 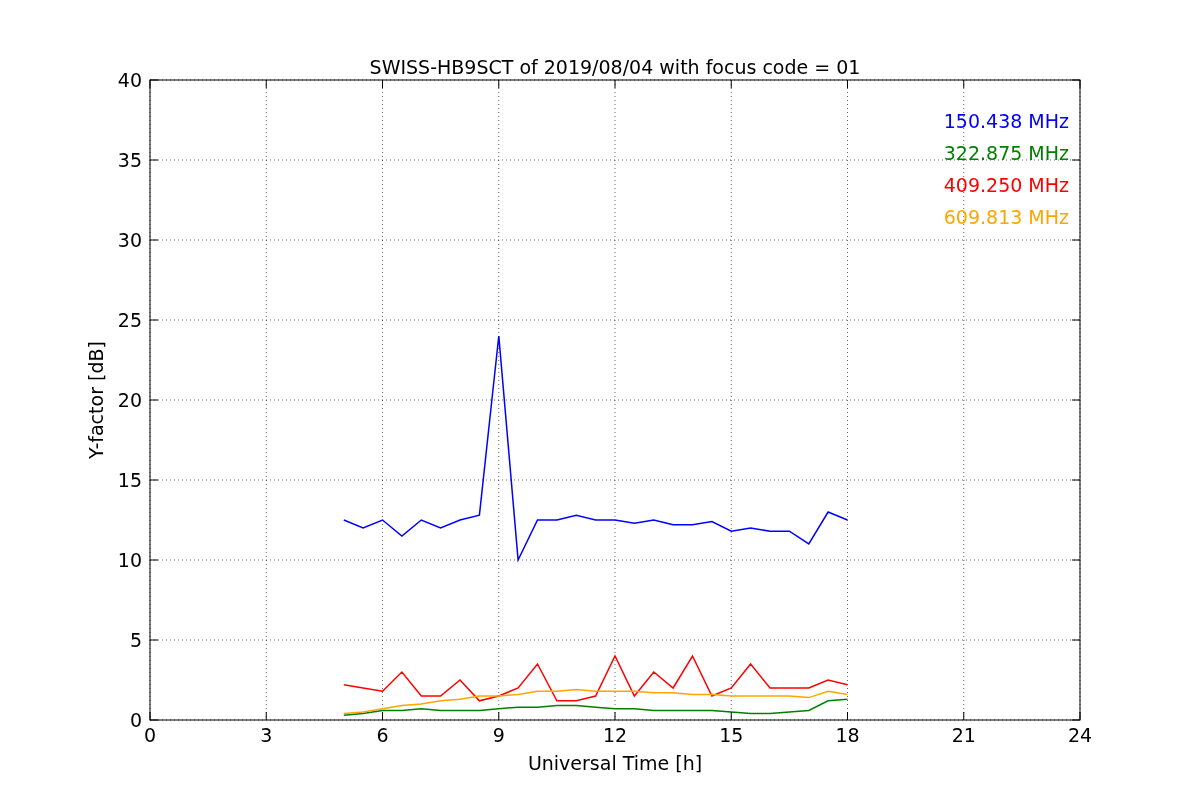 What do you see at coordinates (731, 735) in the screenshot?
I see `x-tick-label: 15` at bounding box center [731, 735].